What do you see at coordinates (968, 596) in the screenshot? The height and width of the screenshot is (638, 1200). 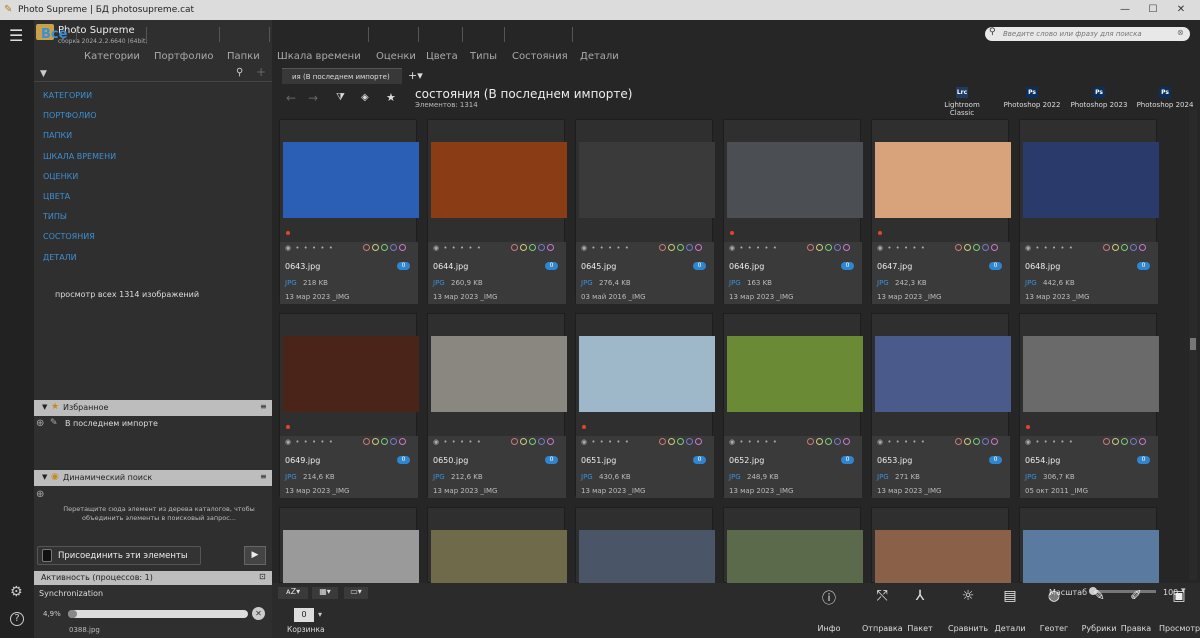 I see `action-icon-3: ☼` at bounding box center [968, 596].